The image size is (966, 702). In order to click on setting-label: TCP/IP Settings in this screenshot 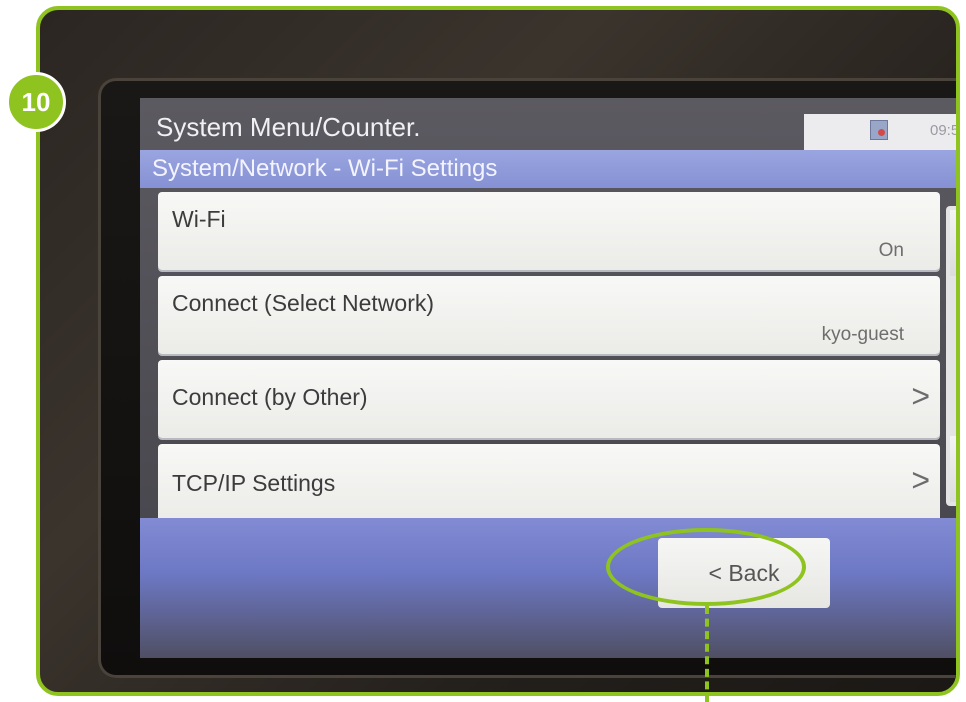, I will do `click(254, 483)`.